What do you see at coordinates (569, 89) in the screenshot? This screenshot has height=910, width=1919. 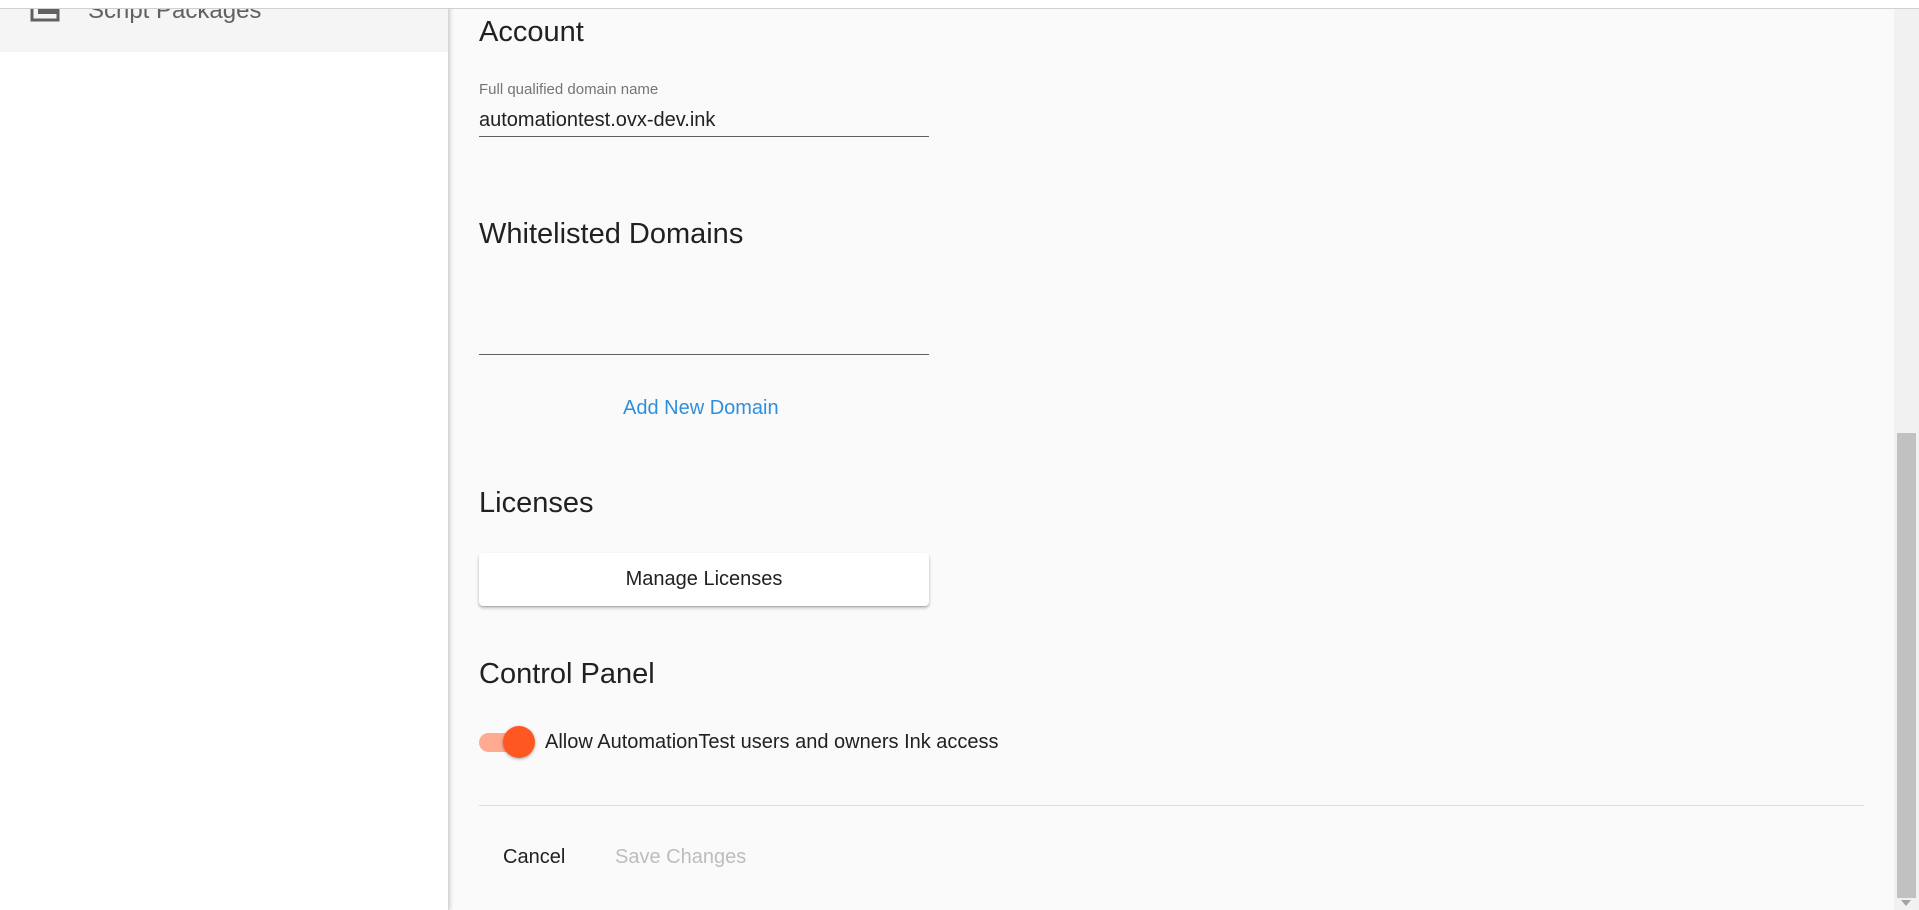 I see `fqdn-label: Full qualified domain name` at bounding box center [569, 89].